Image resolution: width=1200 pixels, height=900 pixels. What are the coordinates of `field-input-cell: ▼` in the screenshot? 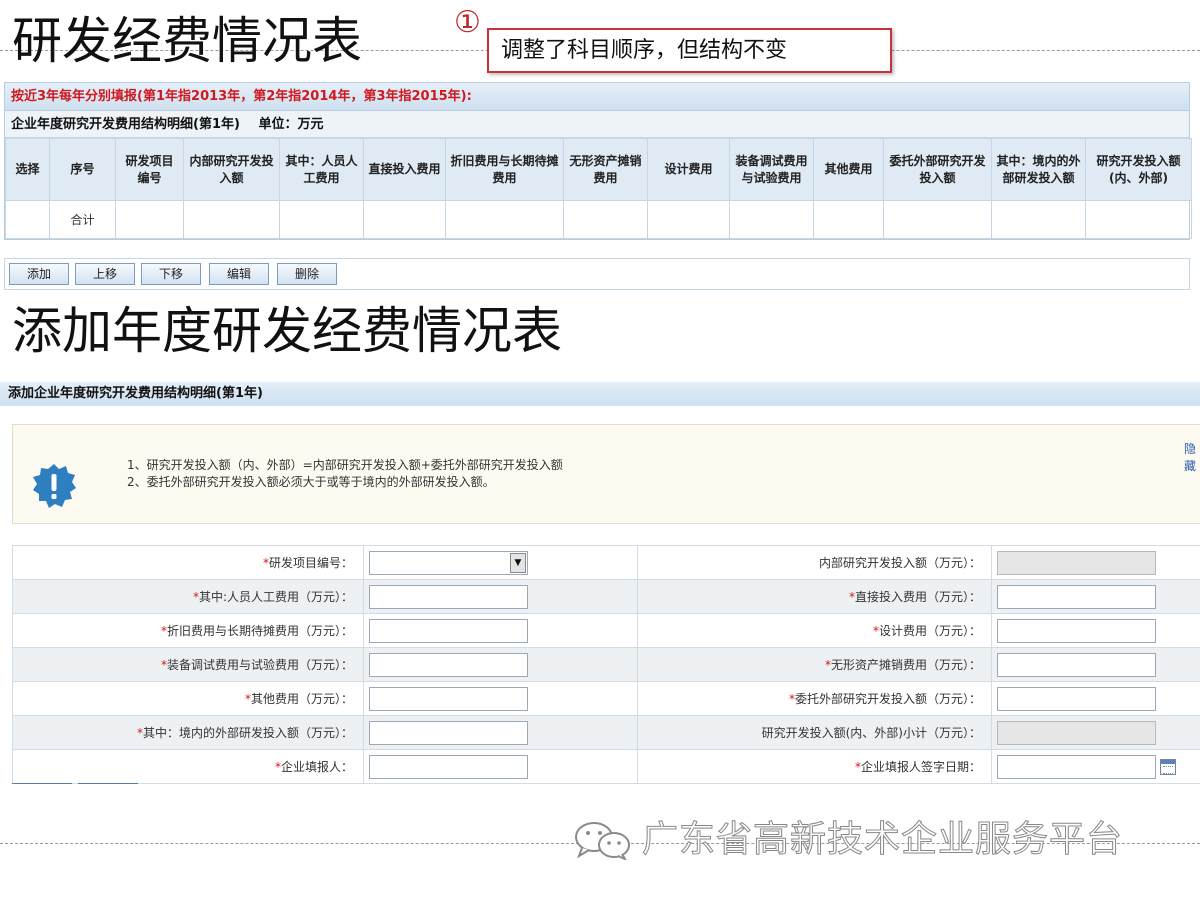 It's located at (500, 562).